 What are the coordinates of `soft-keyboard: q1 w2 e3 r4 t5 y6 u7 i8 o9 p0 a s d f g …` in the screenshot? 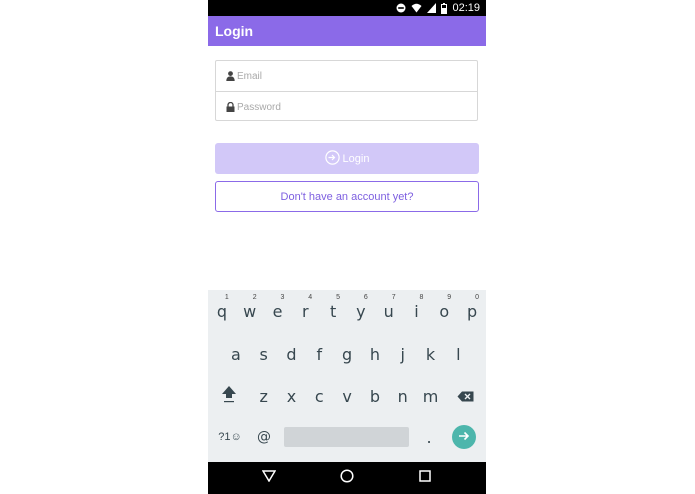 It's located at (347, 376).